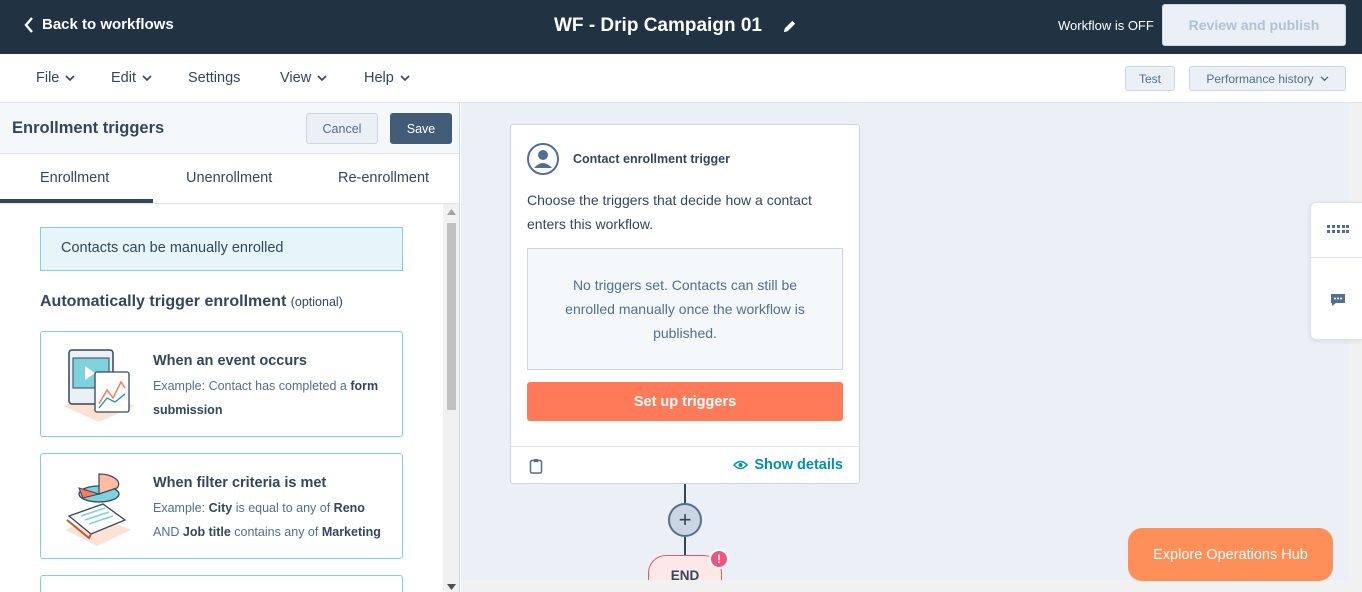 The height and width of the screenshot is (592, 1362). I want to click on workflow-status: Workflow is OFF, so click(1106, 25).